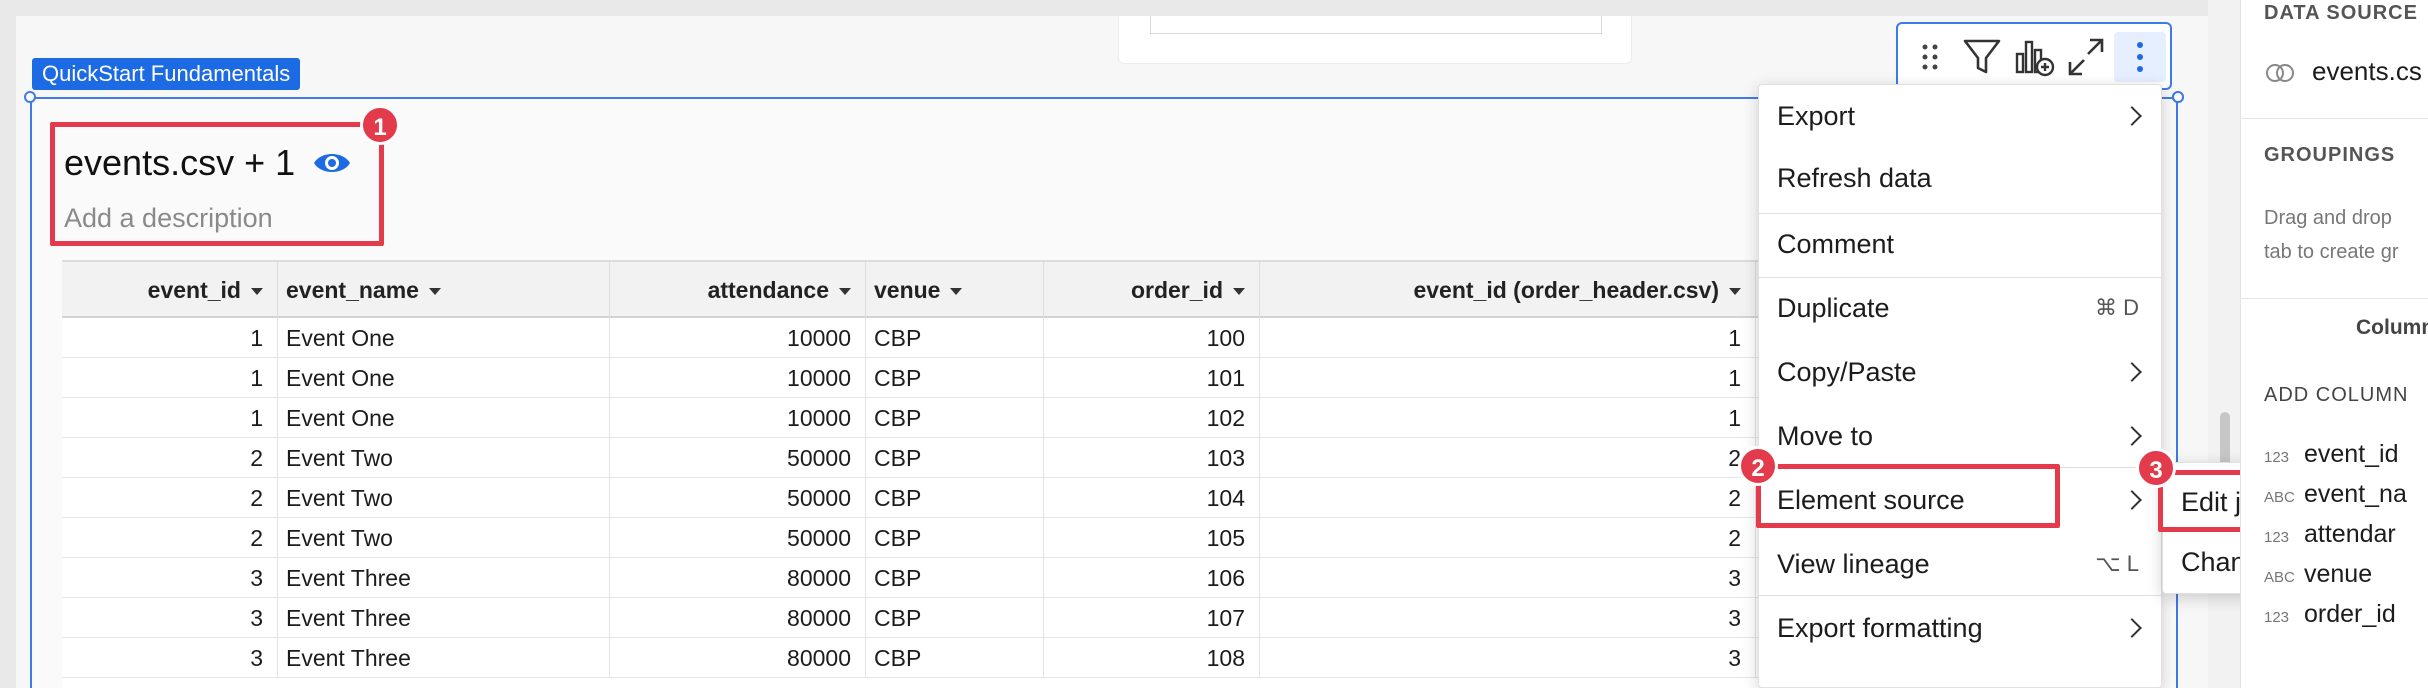 The image size is (2428, 688). I want to click on table-cell: 102, so click(1152, 418).